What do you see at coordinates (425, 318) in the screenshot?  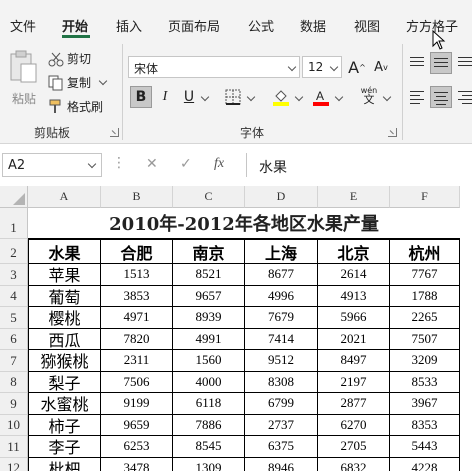 I see `value-cell: 2265` at bounding box center [425, 318].